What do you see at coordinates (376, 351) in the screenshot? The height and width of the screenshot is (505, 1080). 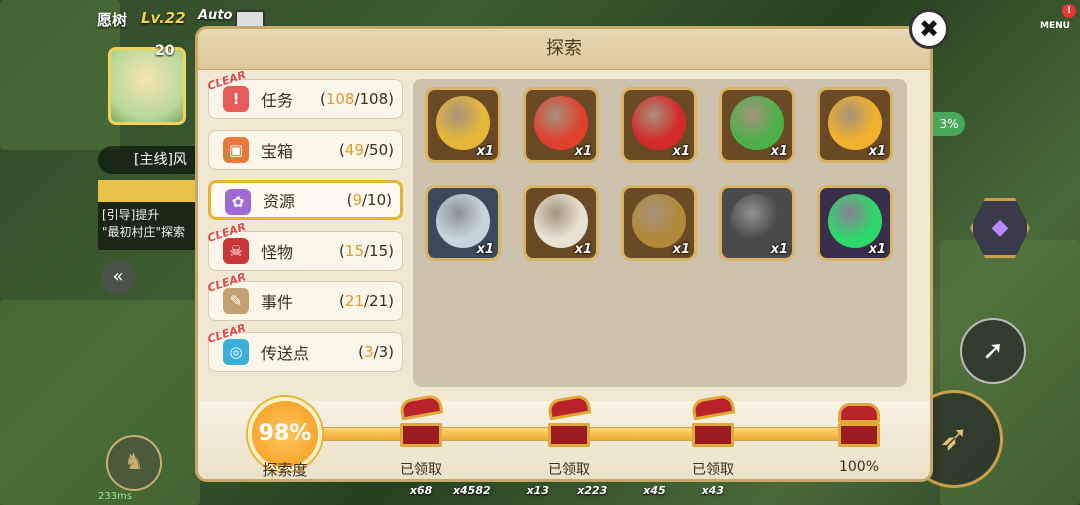 I see `category-count: (3/3)` at bounding box center [376, 351].